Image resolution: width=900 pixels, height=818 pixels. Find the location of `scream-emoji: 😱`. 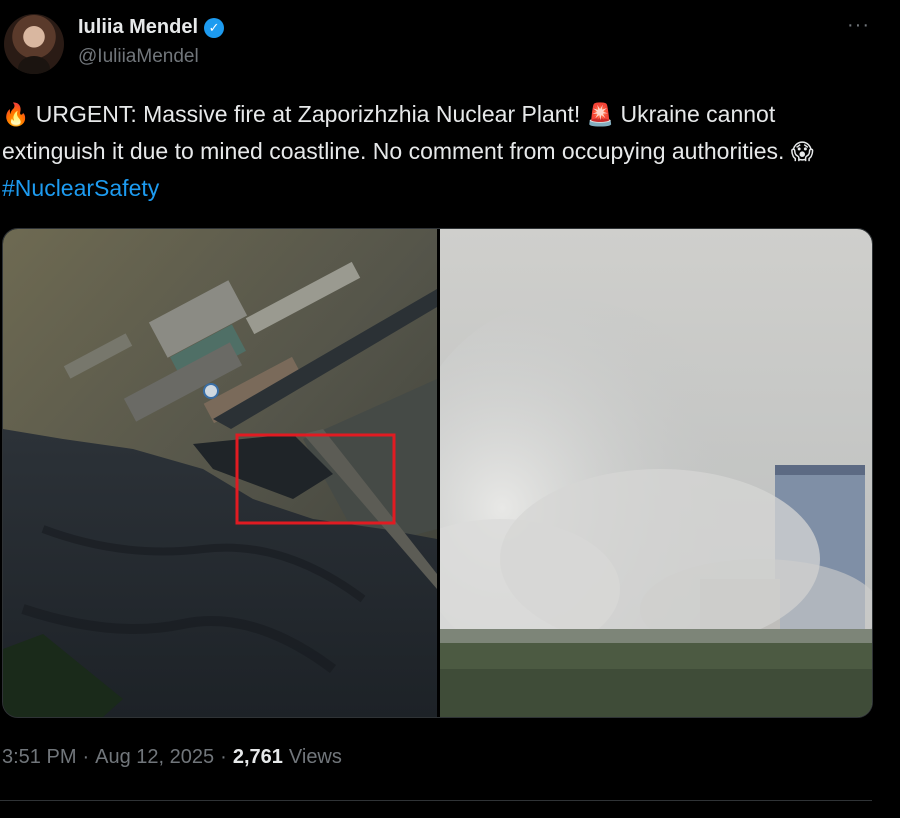

scream-emoji: 😱 is located at coordinates (802, 151).